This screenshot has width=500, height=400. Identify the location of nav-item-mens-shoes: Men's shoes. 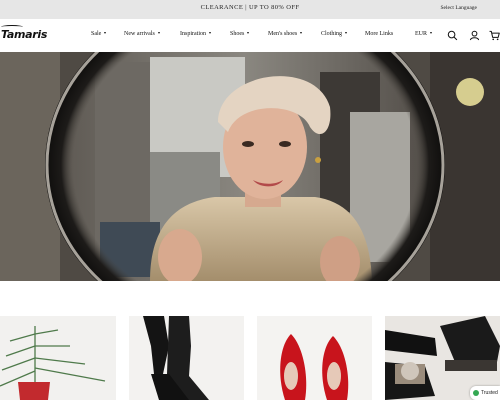
(285, 34).